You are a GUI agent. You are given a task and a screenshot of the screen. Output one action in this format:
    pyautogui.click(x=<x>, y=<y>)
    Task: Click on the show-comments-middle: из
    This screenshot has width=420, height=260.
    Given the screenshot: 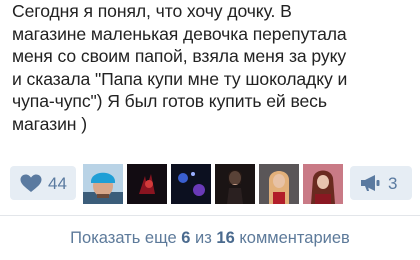 What is the action you would take?
    pyautogui.click(x=203, y=238)
    